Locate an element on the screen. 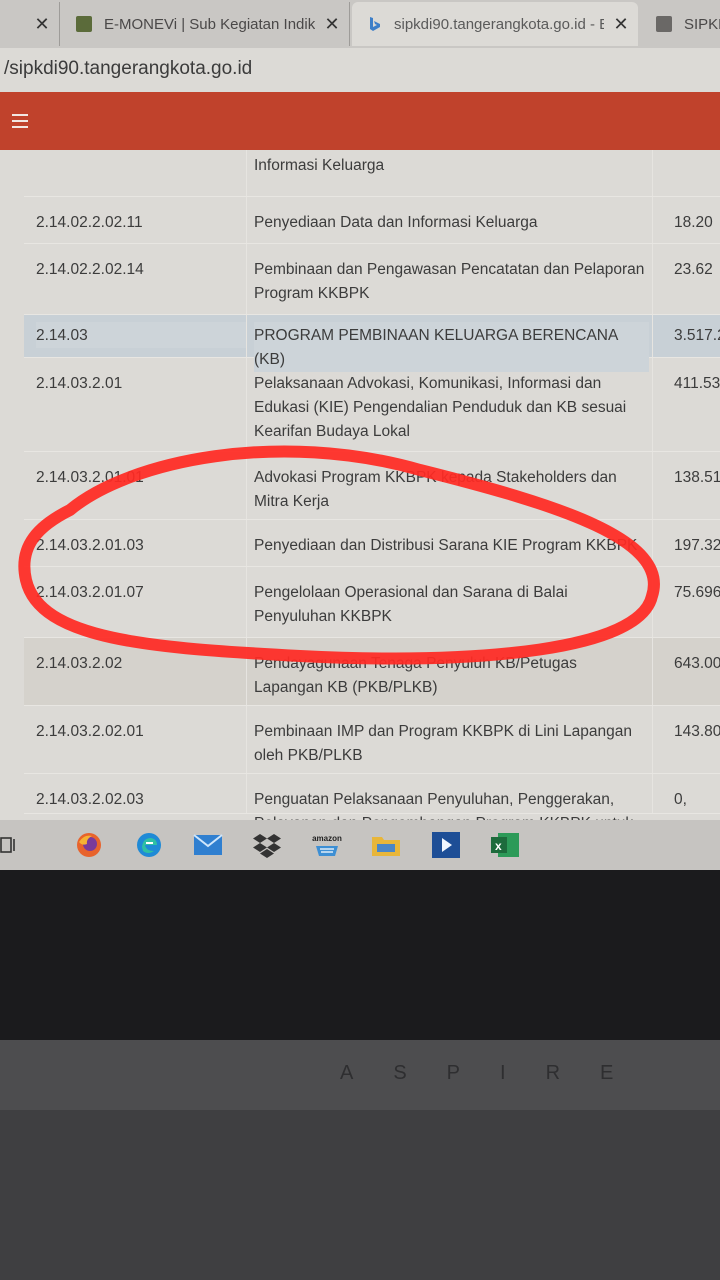 This screenshot has height=1280, width=720. browser-tab-sipkd-2: SIPKD is located at coordinates (681, 24).